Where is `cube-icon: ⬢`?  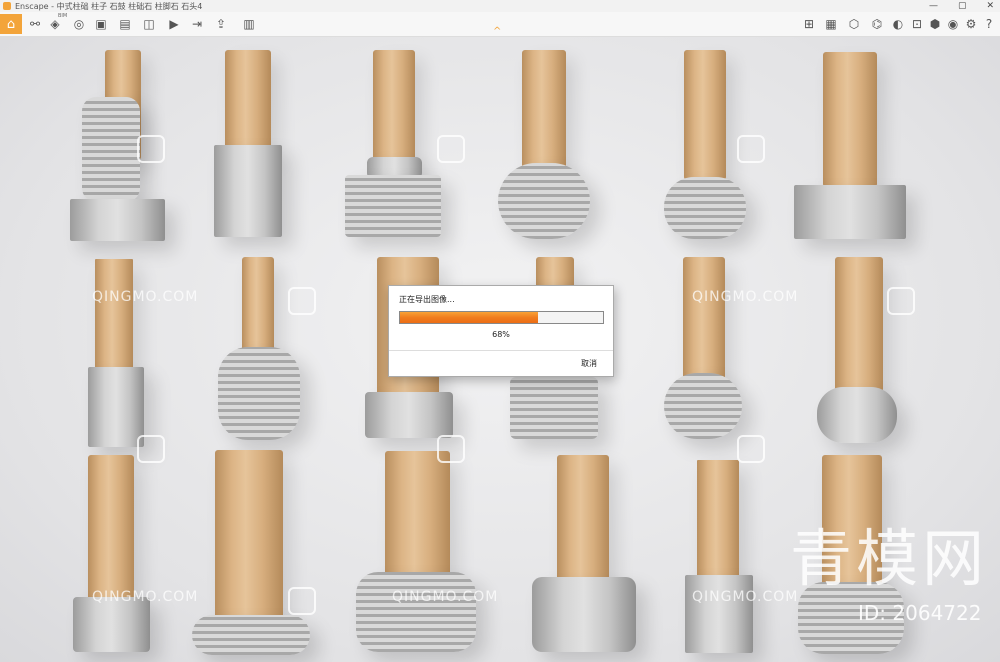 cube-icon: ⬢ is located at coordinates (935, 24).